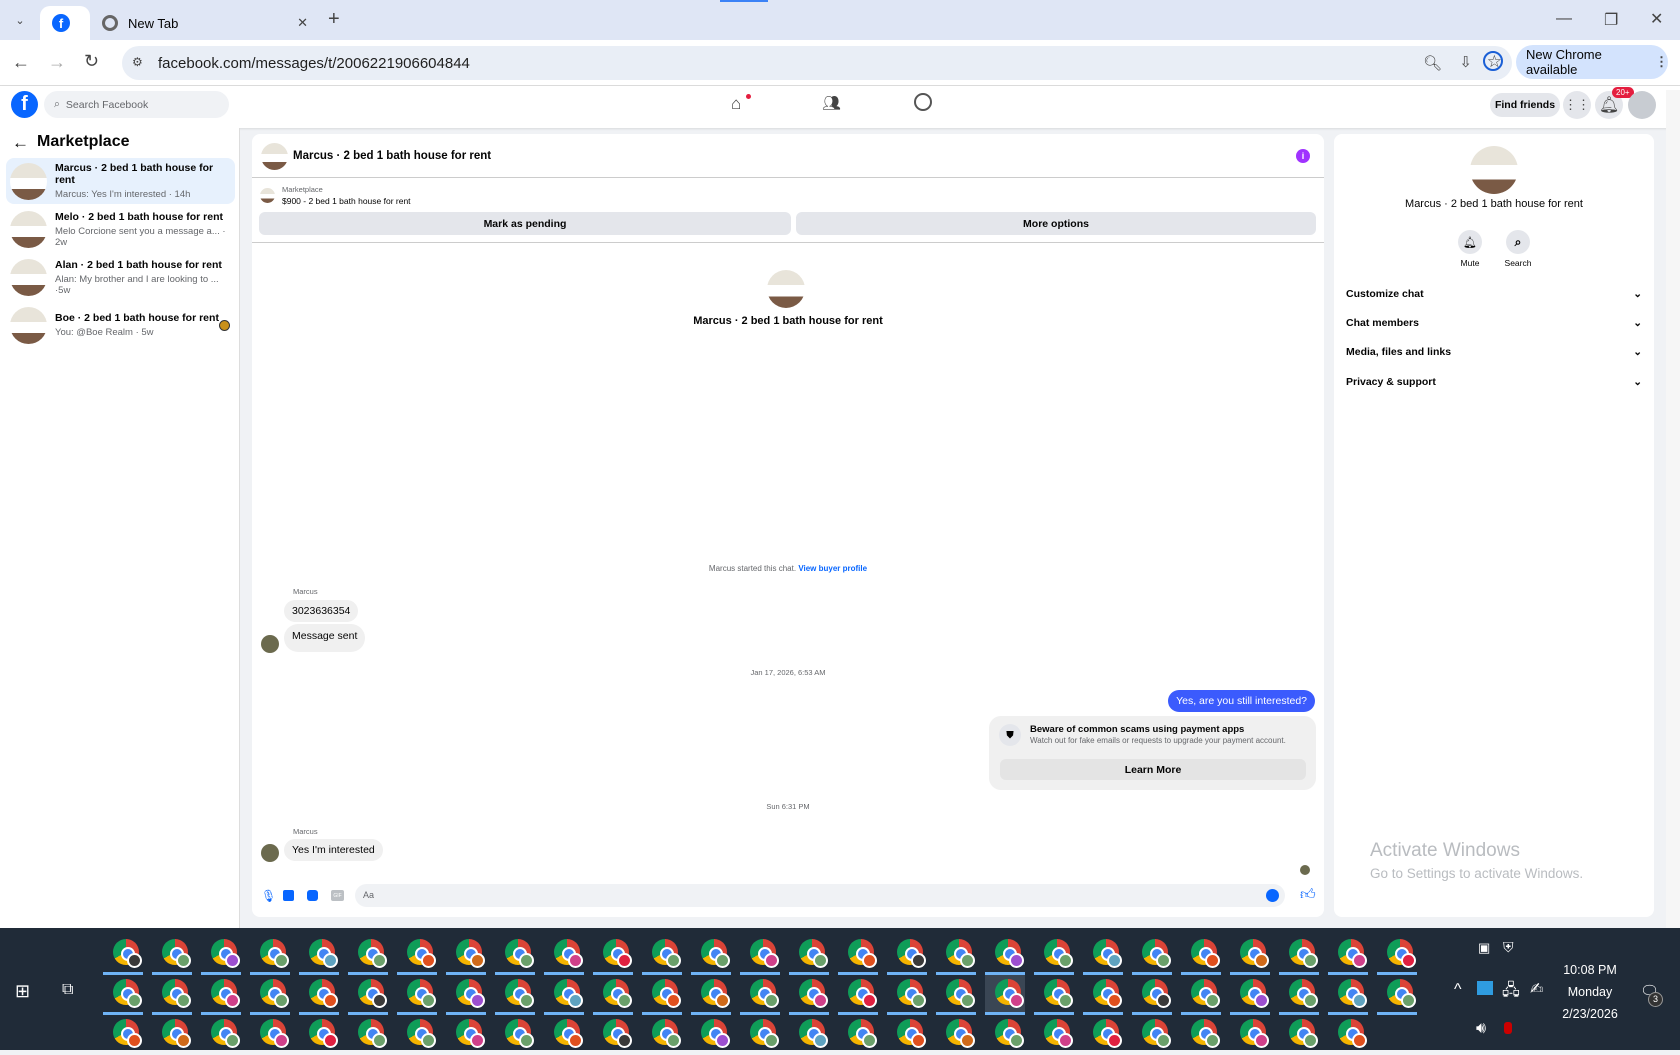 Image resolution: width=1680 pixels, height=1055 pixels. I want to click on incoming-message: Yes I'm interested, so click(333, 850).